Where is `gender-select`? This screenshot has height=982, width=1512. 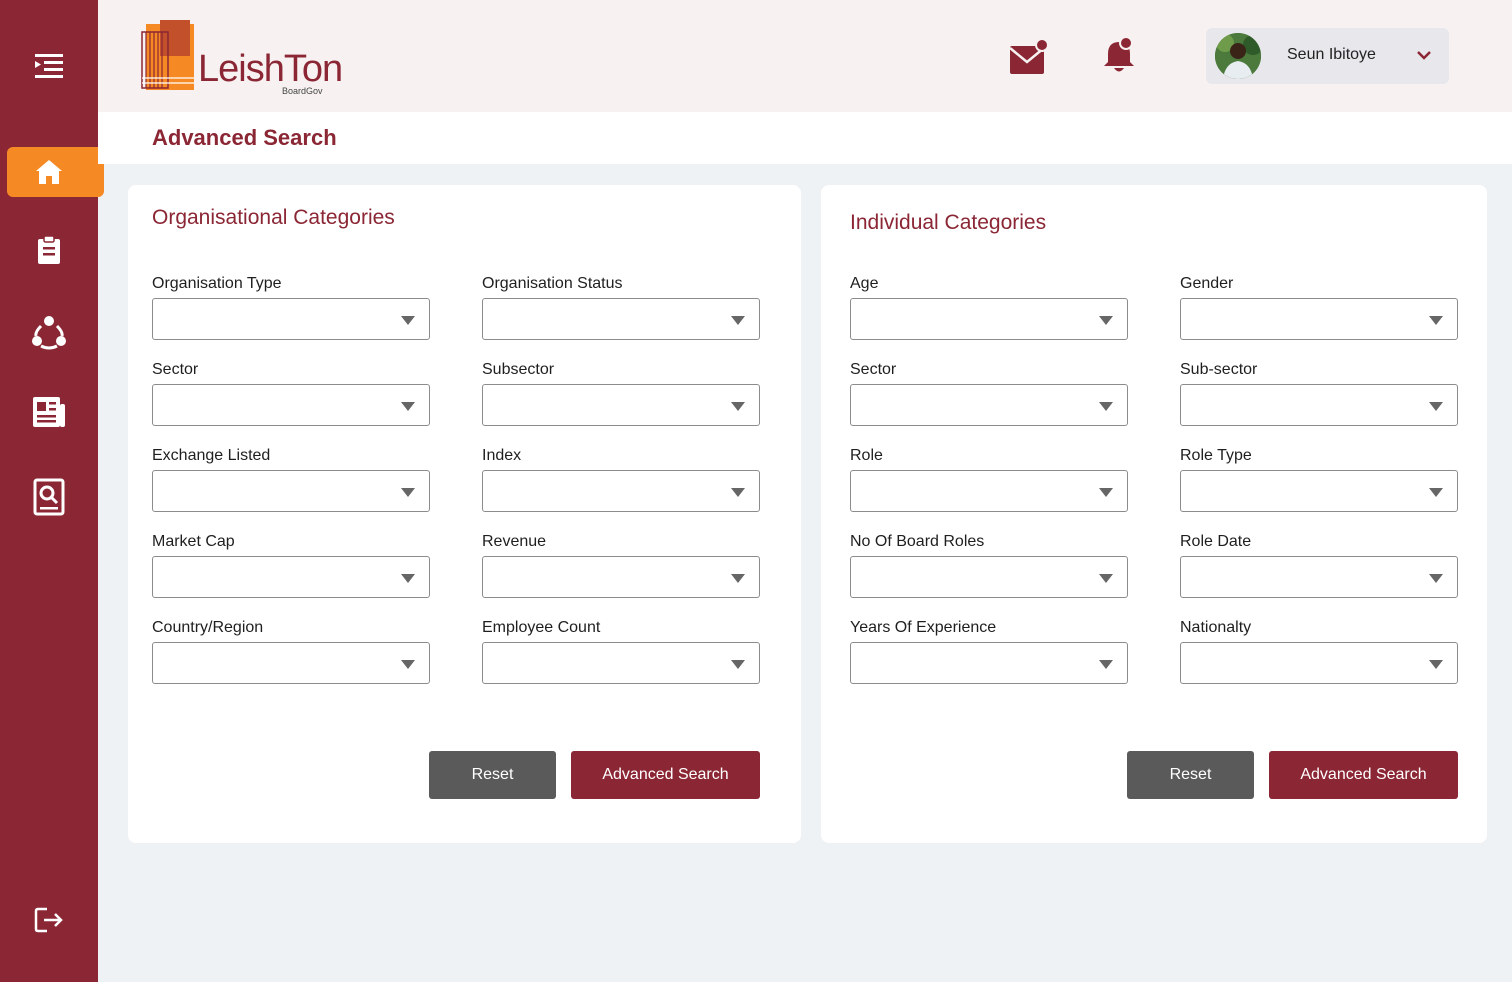
gender-select is located at coordinates (1319, 319).